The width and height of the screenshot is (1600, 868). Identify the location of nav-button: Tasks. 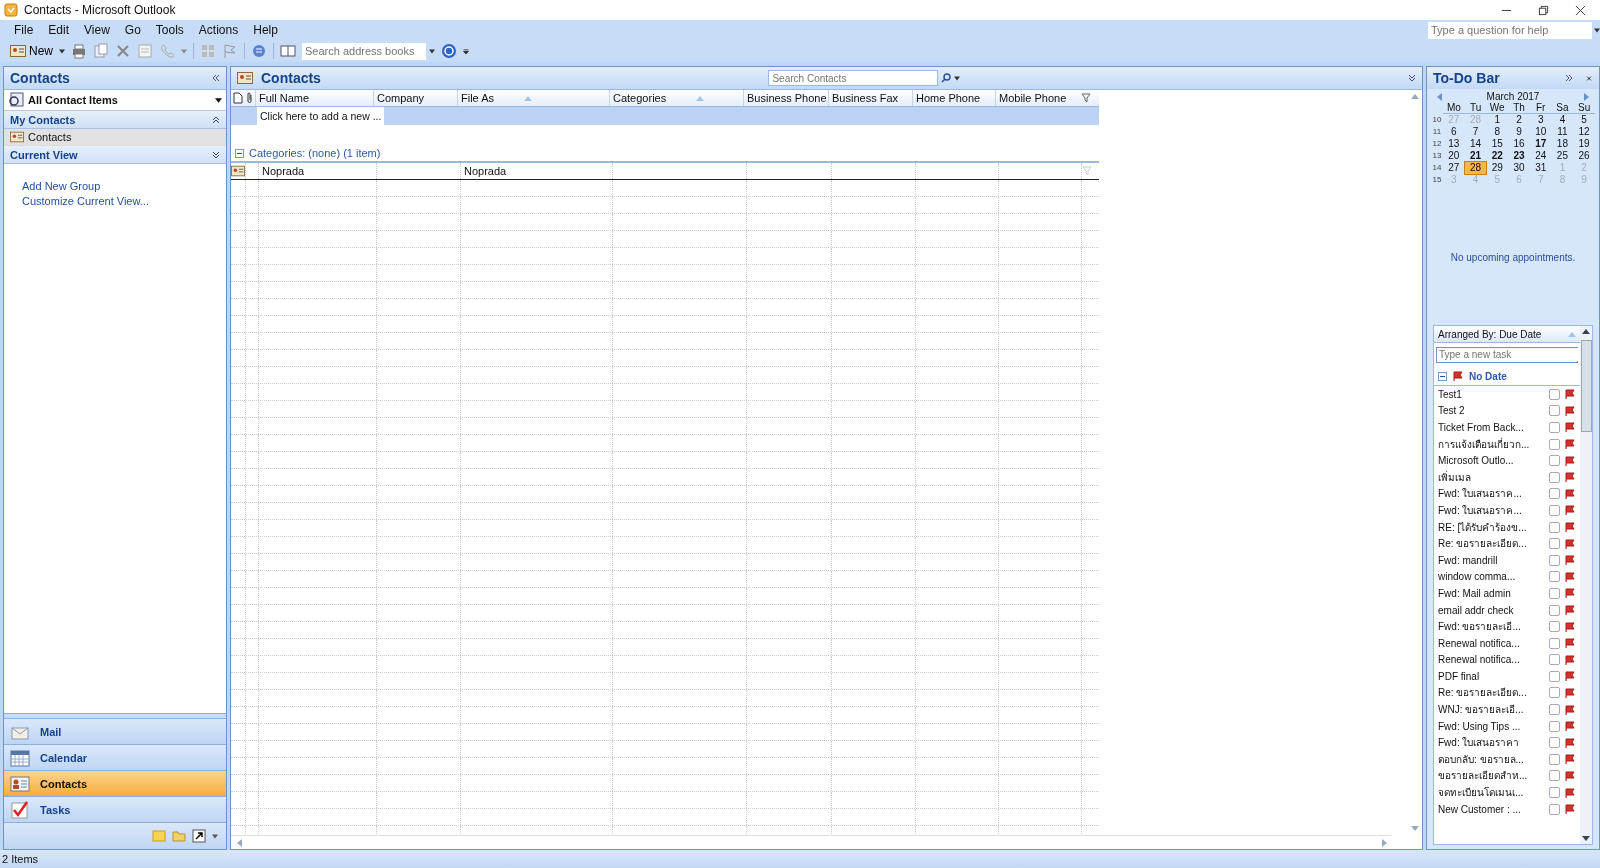
(115, 809).